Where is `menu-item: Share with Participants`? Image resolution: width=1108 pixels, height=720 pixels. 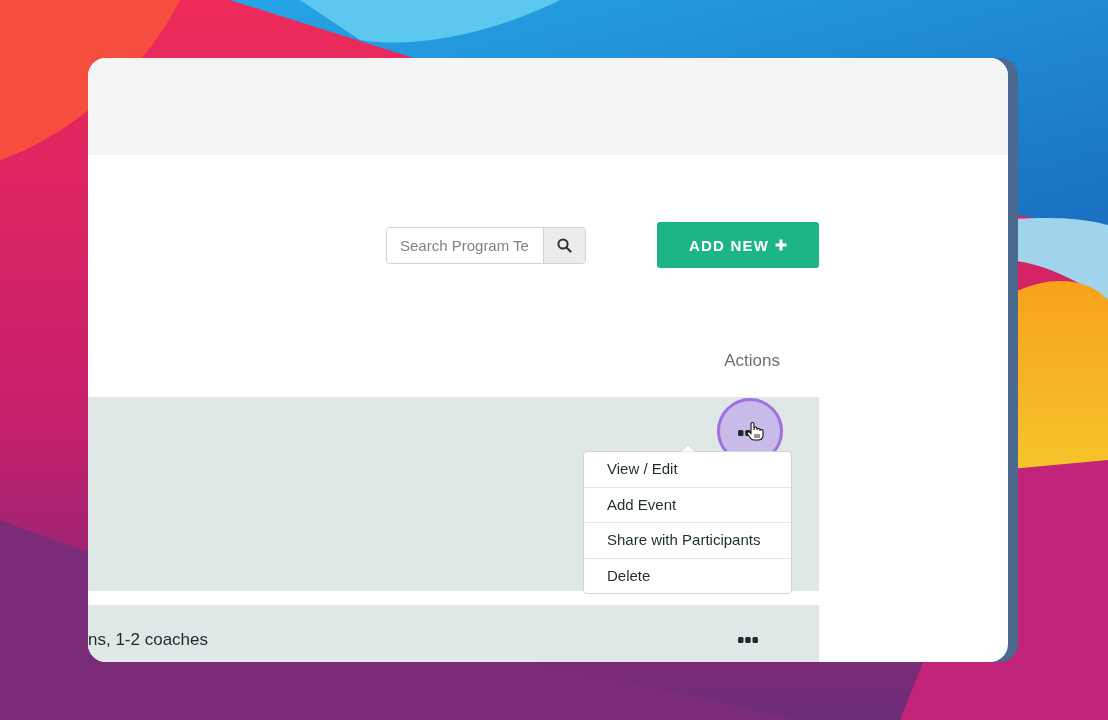 menu-item: Share with Participants is located at coordinates (687, 540).